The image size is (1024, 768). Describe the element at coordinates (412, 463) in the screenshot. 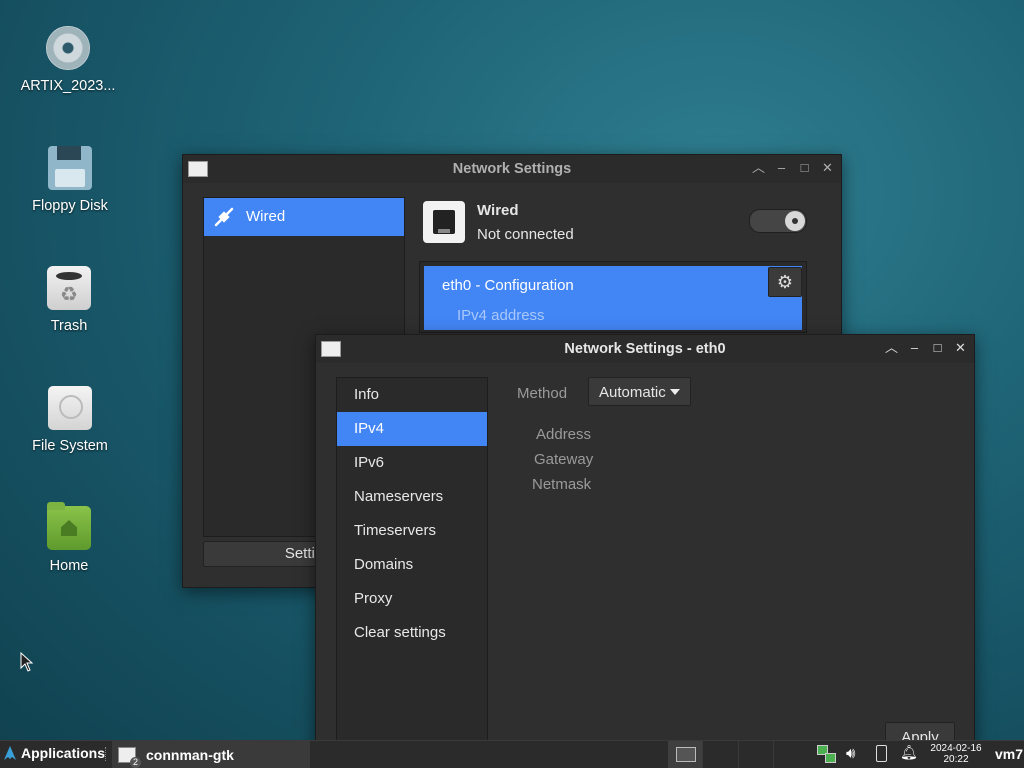

I see `nav-item-ipv6: IPv6` at that location.